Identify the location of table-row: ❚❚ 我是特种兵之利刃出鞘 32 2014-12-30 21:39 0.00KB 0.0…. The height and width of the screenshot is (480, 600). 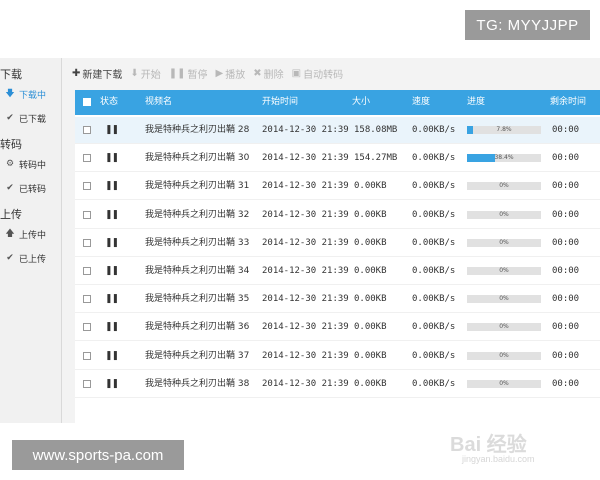
(337, 215).